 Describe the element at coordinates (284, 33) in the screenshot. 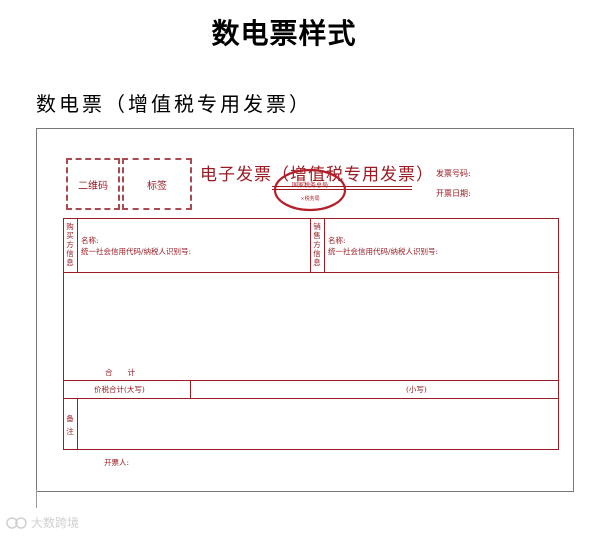

I see `page-title: 数电票样式` at that location.